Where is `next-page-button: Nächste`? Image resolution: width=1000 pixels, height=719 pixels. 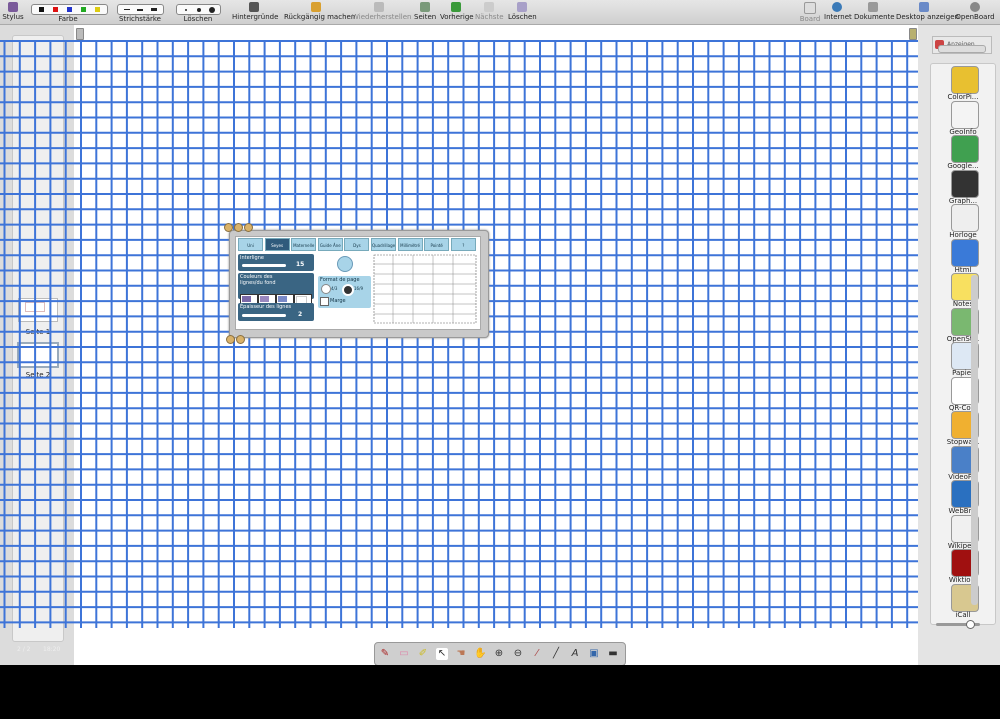 next-page-button: Nächste is located at coordinates (489, 12).